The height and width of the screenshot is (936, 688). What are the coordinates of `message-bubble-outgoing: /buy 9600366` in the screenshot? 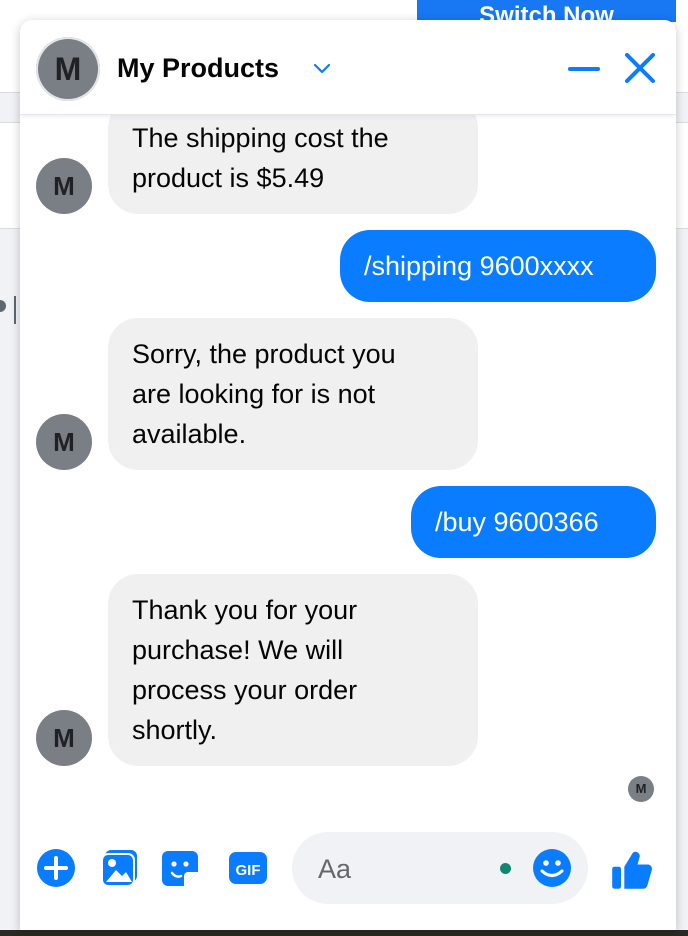 It's located at (533, 522).